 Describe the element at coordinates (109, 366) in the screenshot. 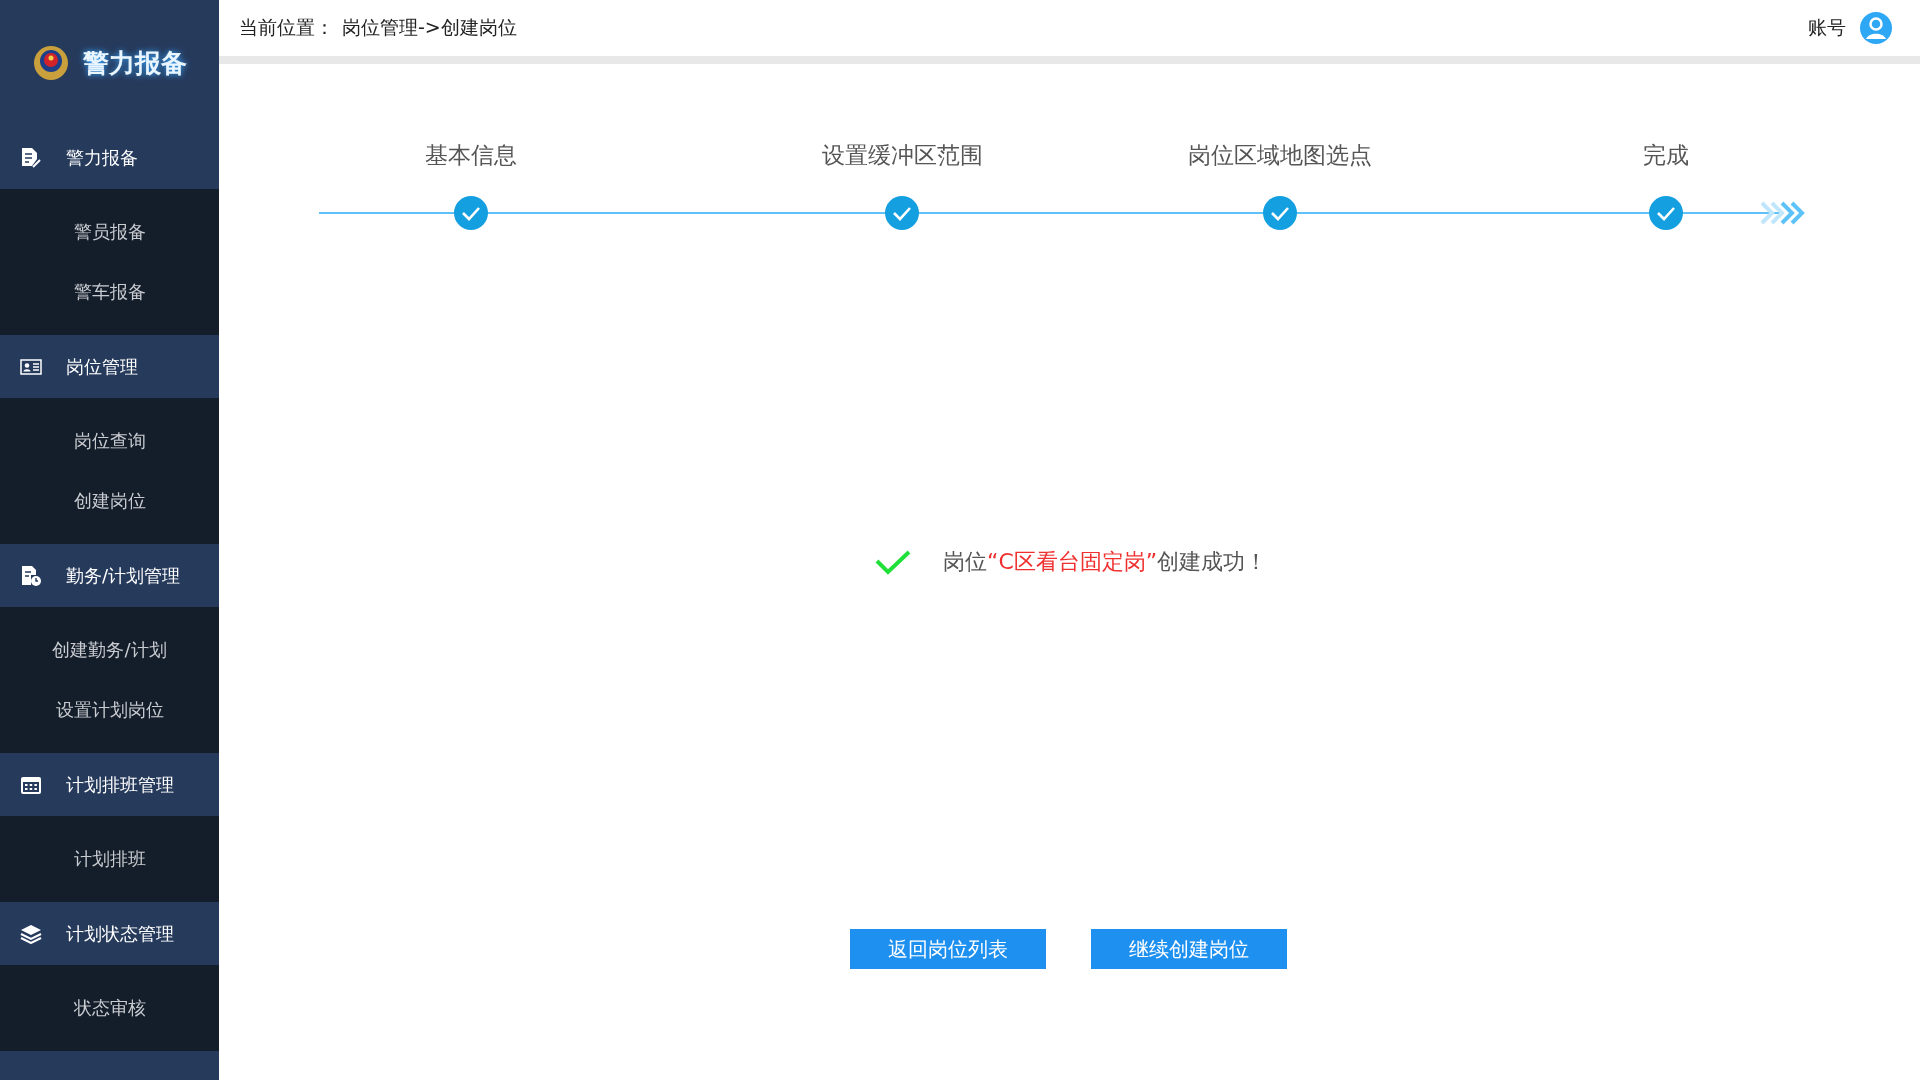

I see `menu-group: 岗位管理` at that location.